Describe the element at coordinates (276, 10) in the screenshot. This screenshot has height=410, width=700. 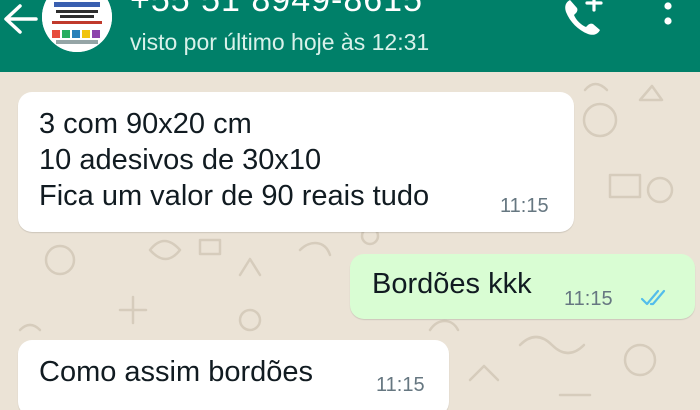
I see `contact-name: +55 51 8949-8615` at that location.